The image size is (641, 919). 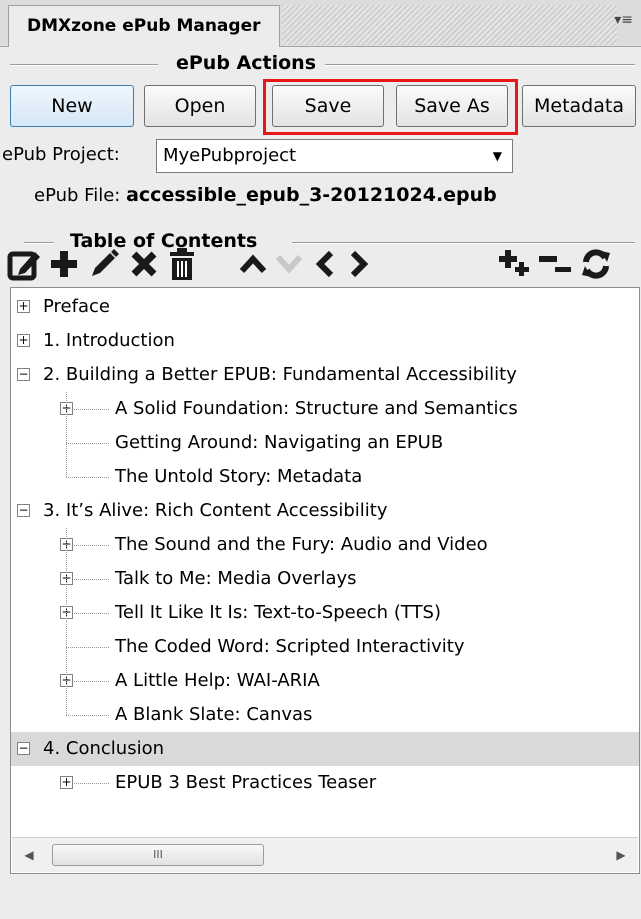 I want to click on move-down-icon, so click(x=289, y=264).